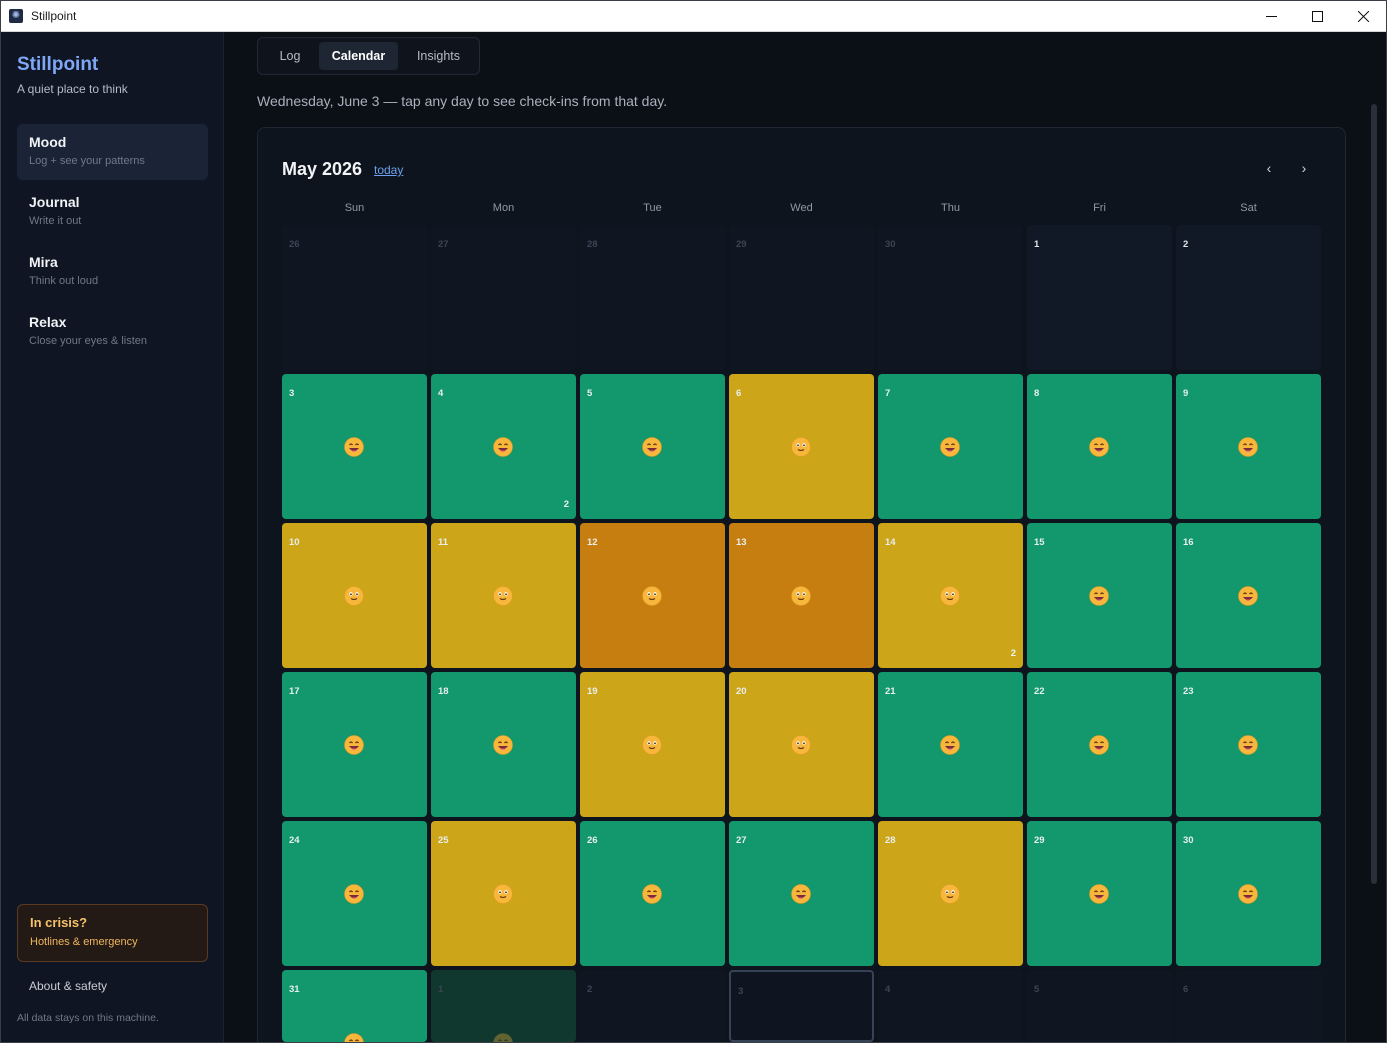  I want to click on calendar-day: 22, so click(1099, 744).